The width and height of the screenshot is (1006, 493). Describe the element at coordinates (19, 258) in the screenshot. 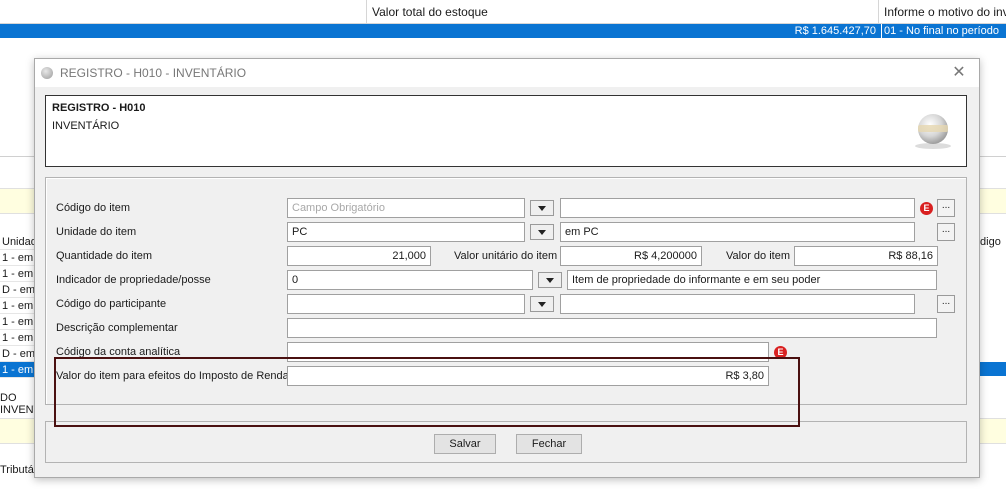

I see `list-item: 1 - em K` at that location.